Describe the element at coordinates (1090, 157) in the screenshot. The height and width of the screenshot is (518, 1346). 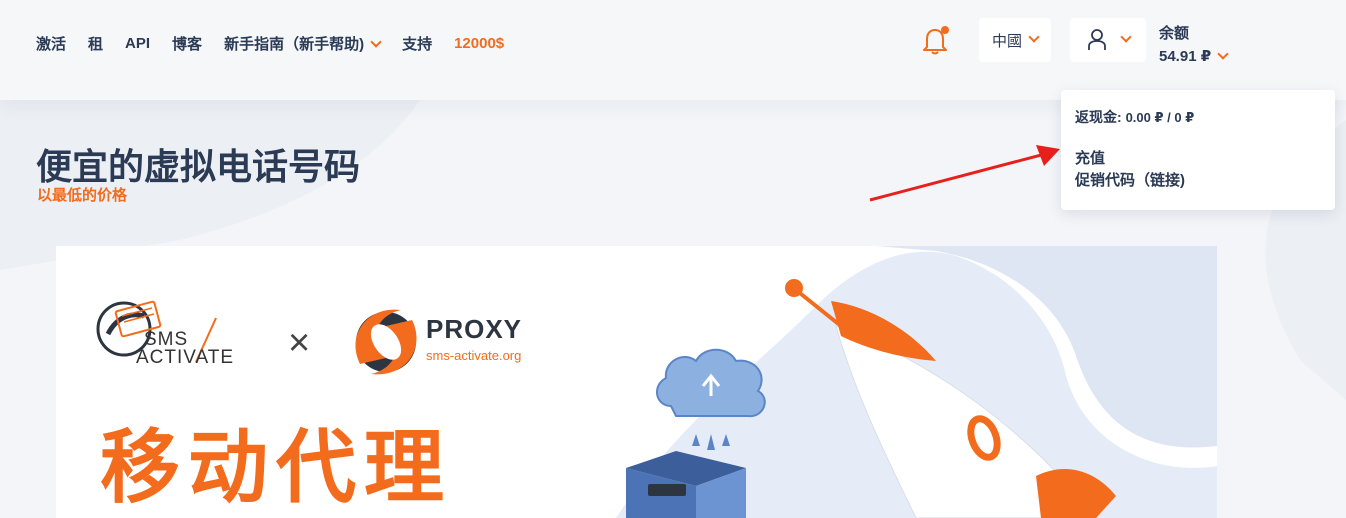
I see `topup-link: 充值` at that location.